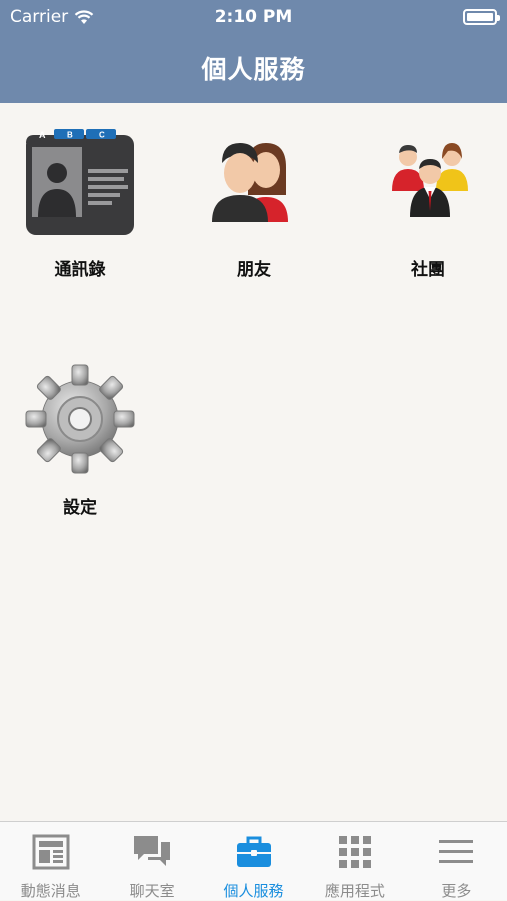 Image resolution: width=507 pixels, height=901 pixels. I want to click on service-groups: 社團, so click(428, 202).